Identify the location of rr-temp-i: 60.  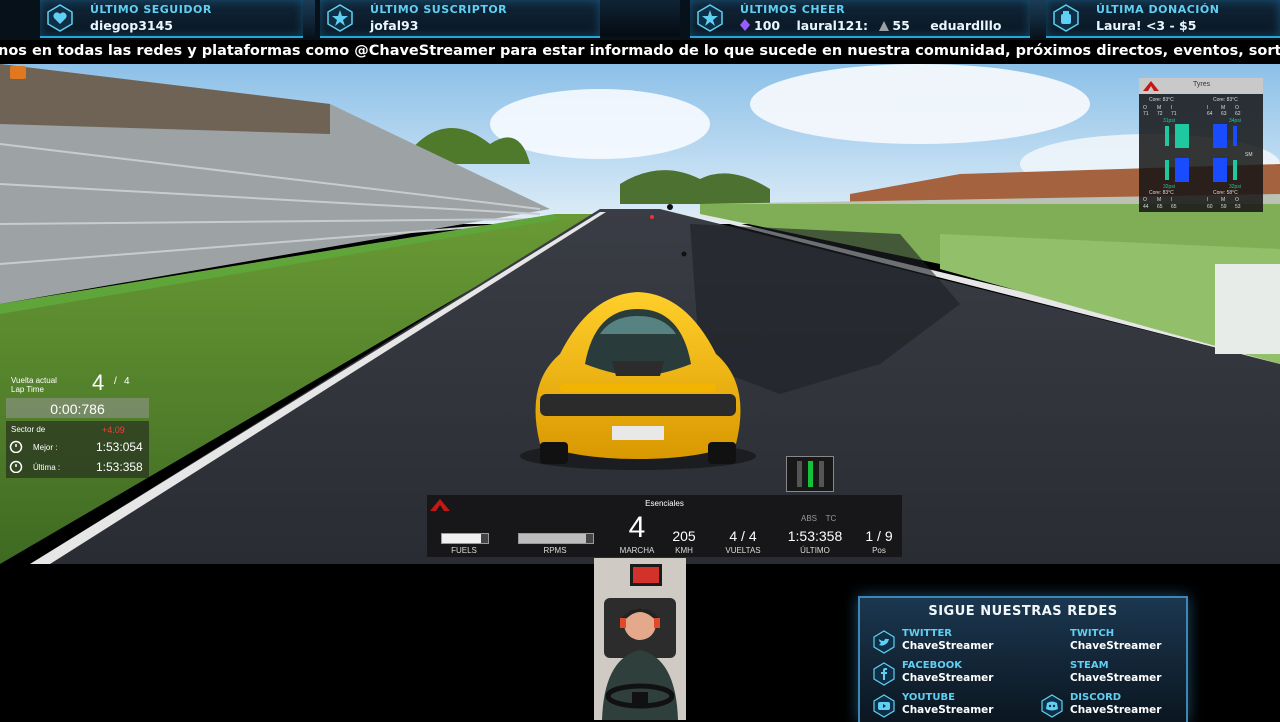
(1210, 207).